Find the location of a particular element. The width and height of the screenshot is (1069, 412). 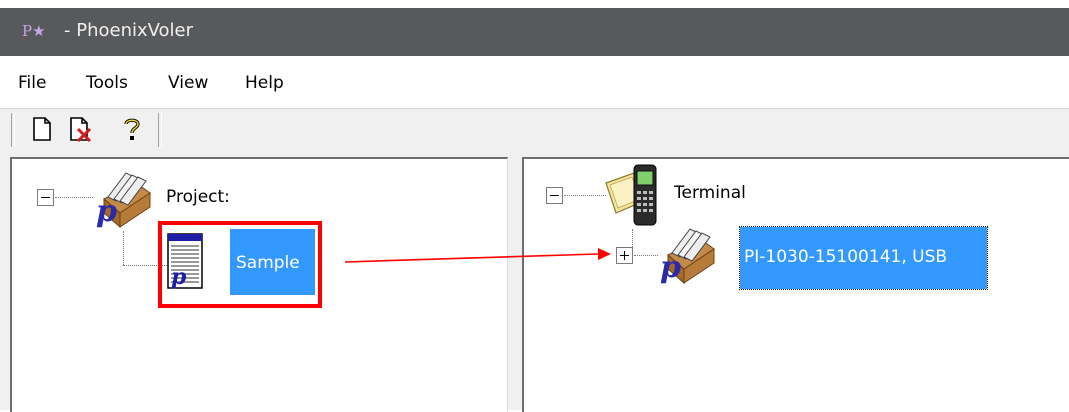

window-title: - PhoenixVoler is located at coordinates (129, 30).